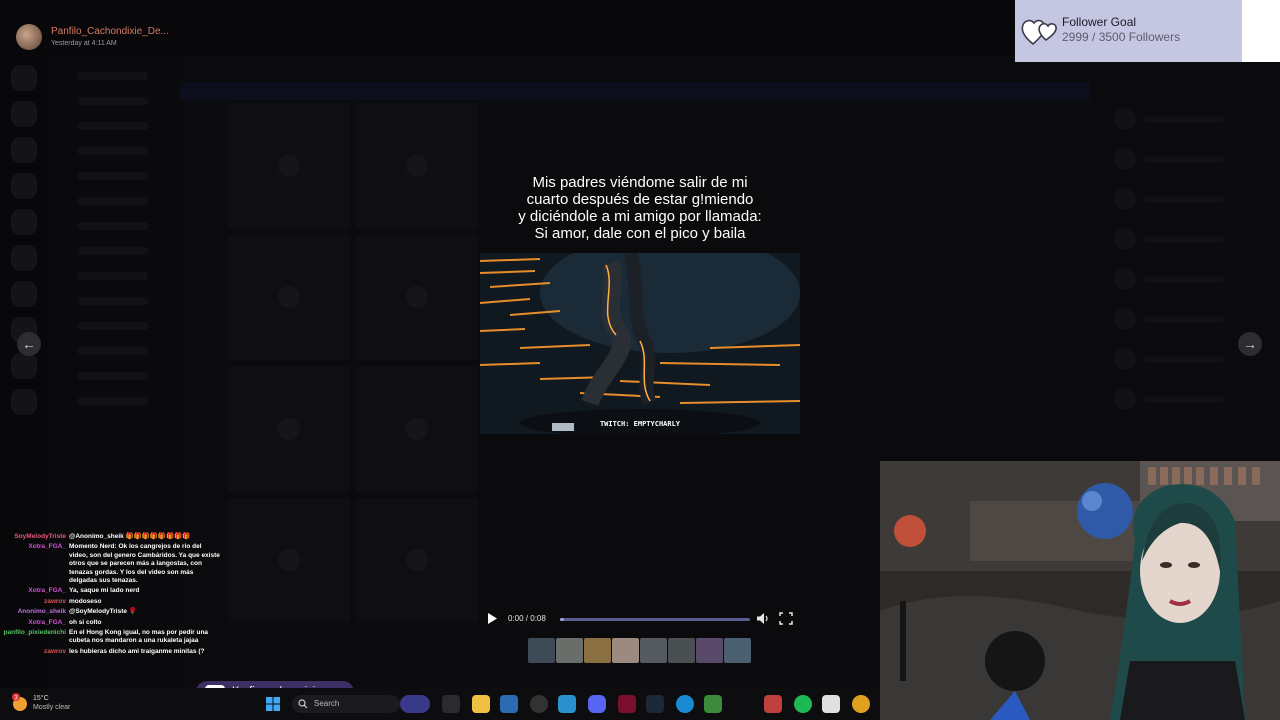 The width and height of the screenshot is (1280, 720). I want to click on chat-username: panfilo_pixiedenichi, so click(34, 633).